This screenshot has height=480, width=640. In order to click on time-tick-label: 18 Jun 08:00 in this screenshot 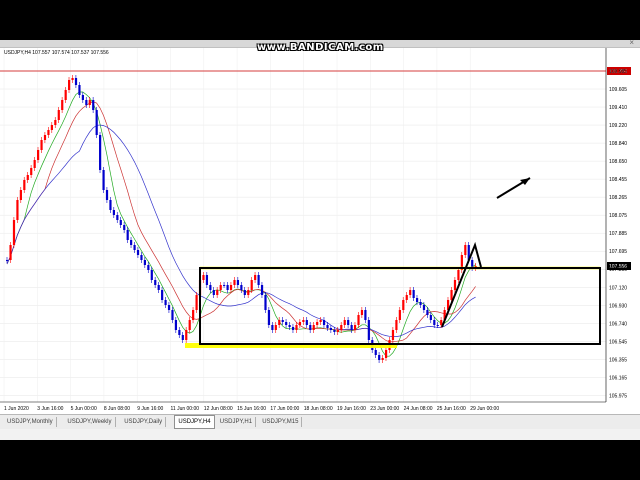, I will do `click(318, 409)`.